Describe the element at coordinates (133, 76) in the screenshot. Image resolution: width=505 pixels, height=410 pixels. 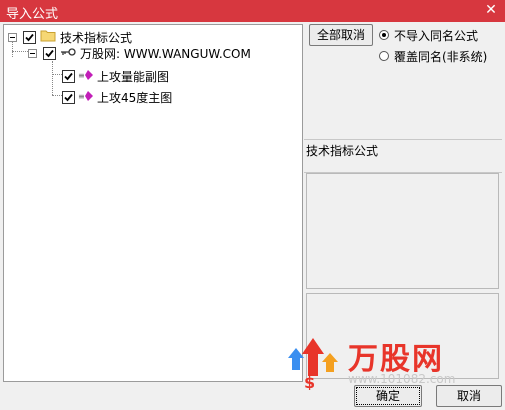
I see `tree-node-label: 上攻量能副图` at that location.